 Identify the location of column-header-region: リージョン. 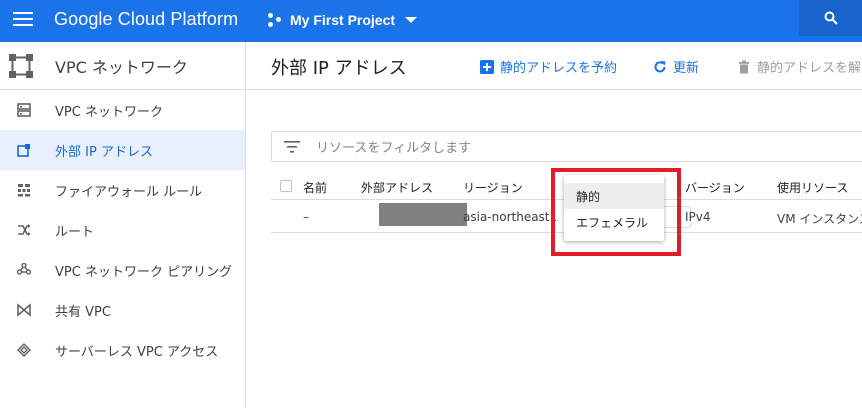
(493, 187).